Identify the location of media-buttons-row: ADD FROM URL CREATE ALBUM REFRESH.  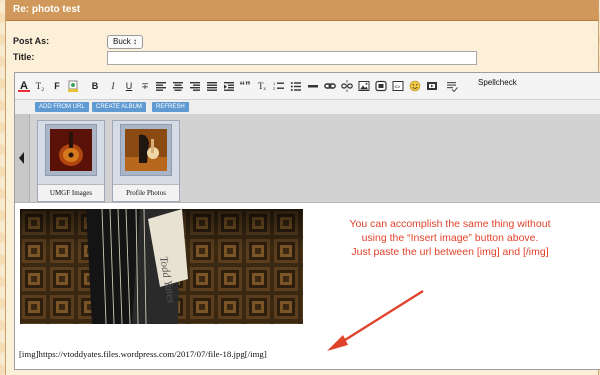
(307, 107).